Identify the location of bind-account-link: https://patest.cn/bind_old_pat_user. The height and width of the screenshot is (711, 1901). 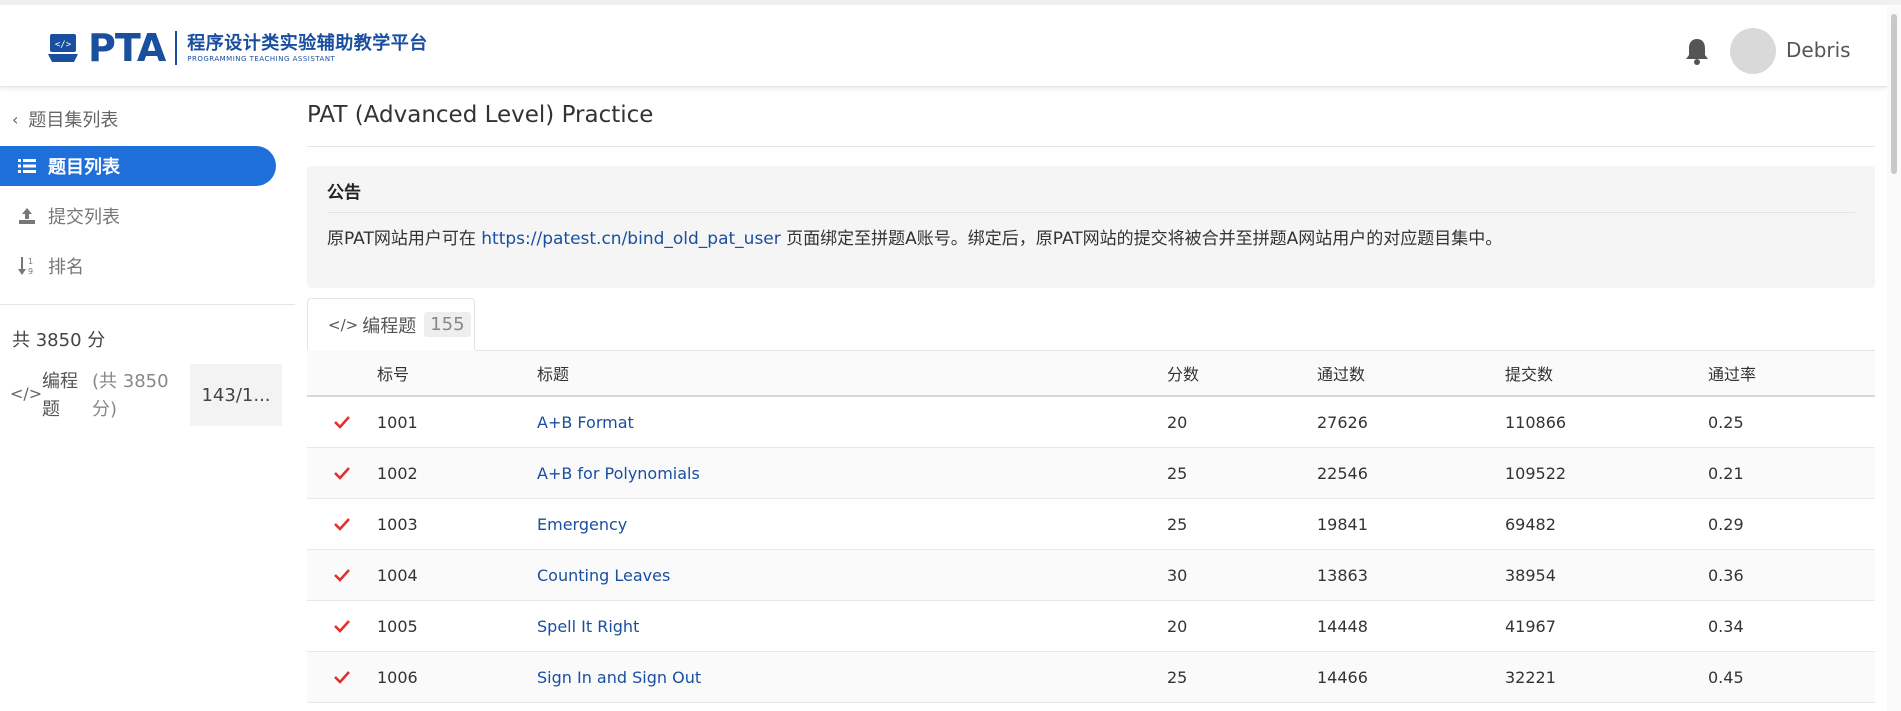
(631, 239).